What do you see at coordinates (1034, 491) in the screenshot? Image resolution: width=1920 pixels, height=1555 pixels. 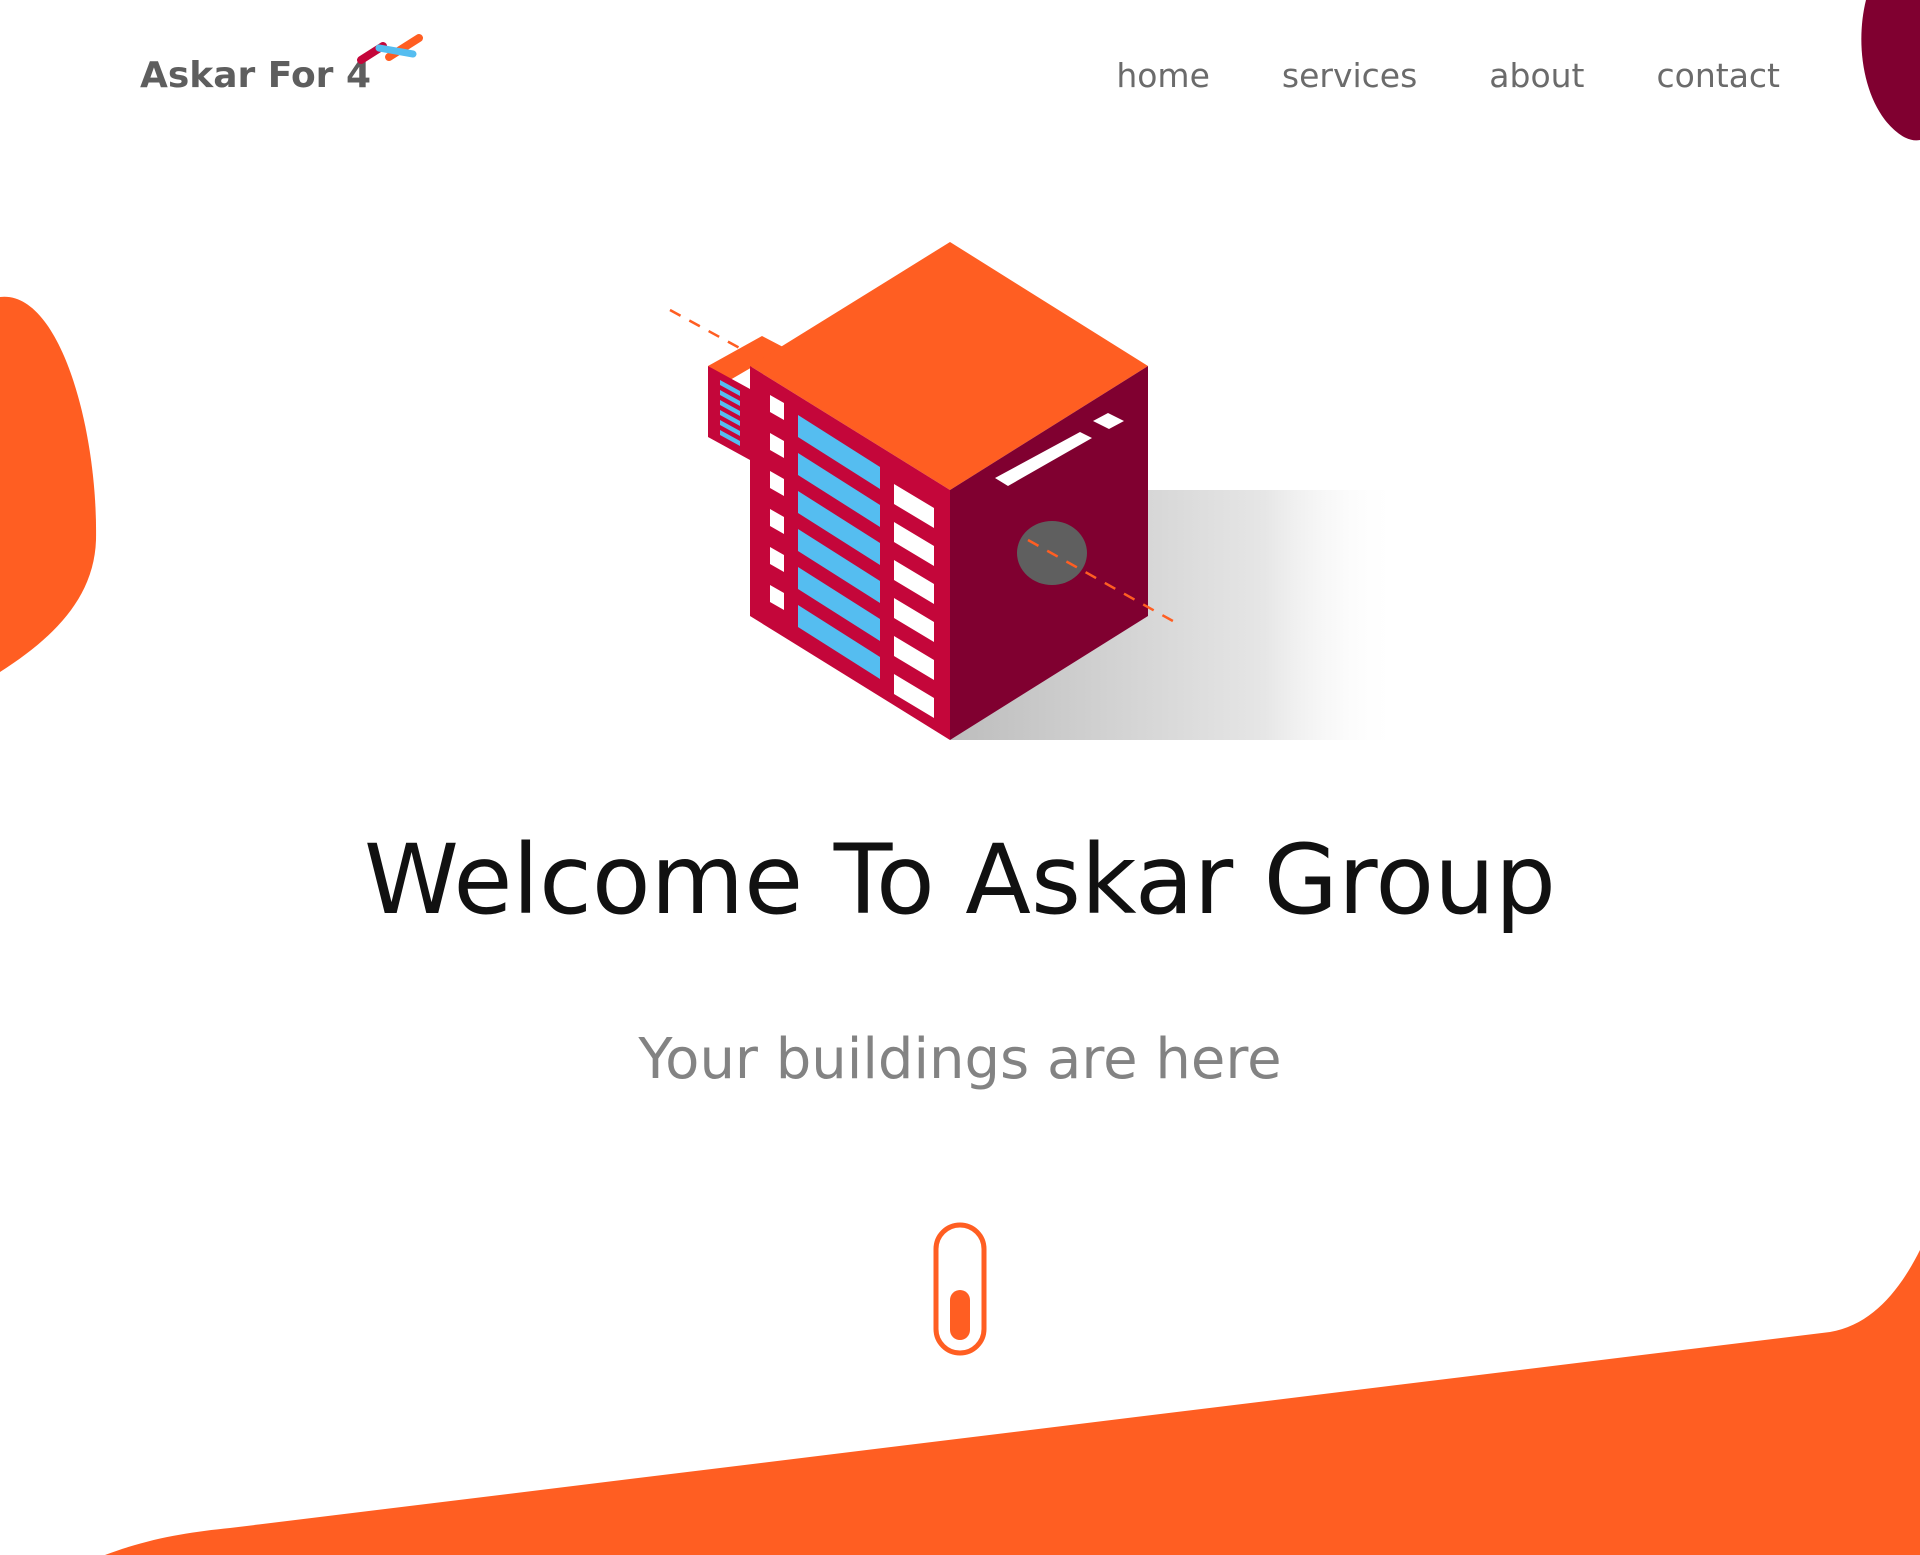 I see `building-illustration` at bounding box center [1034, 491].